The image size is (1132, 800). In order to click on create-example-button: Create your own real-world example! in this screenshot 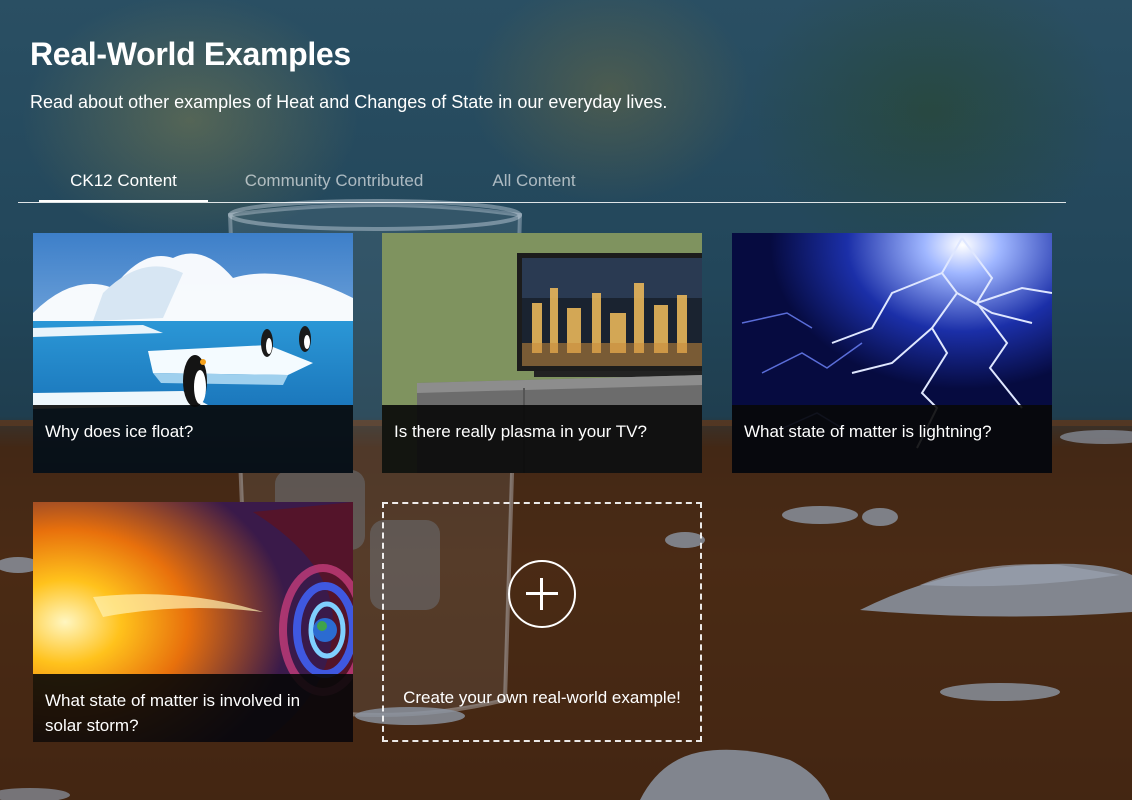, I will do `click(542, 622)`.